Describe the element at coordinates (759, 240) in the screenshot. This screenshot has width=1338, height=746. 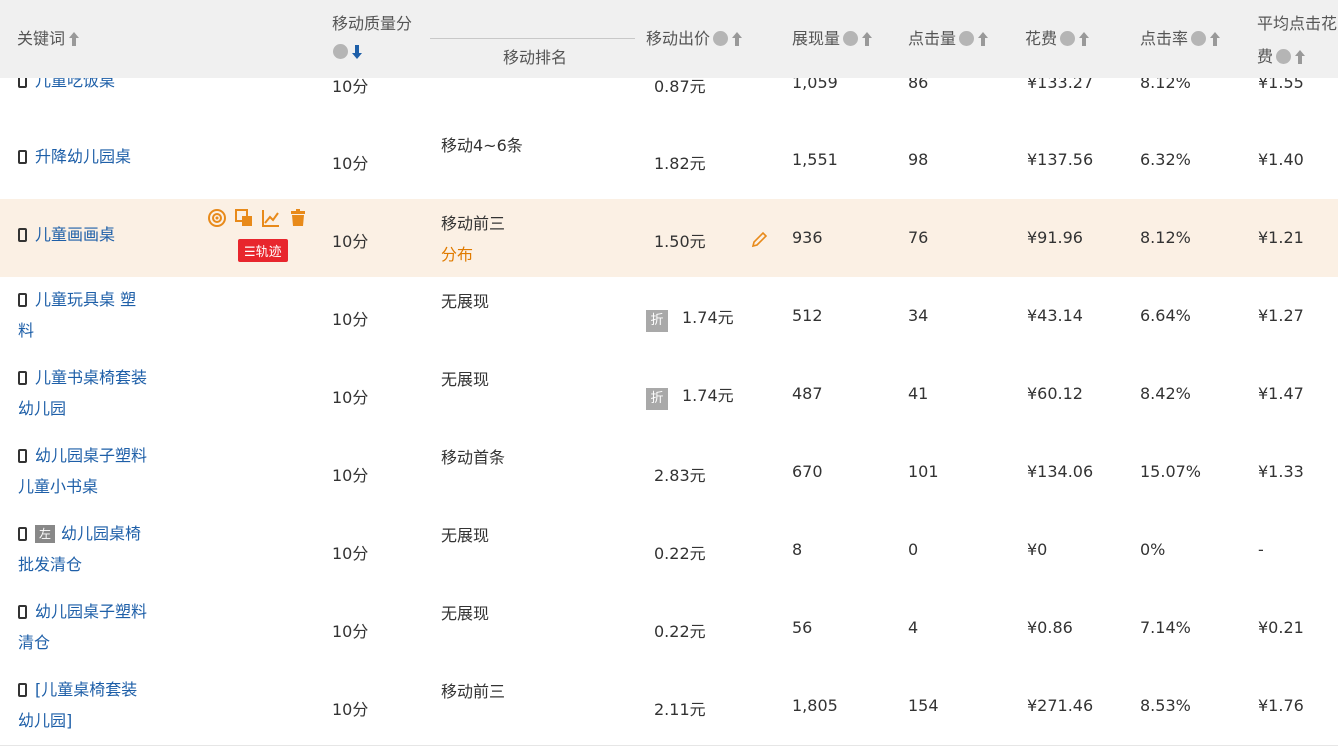
I see `edit-pencil-icon` at that location.